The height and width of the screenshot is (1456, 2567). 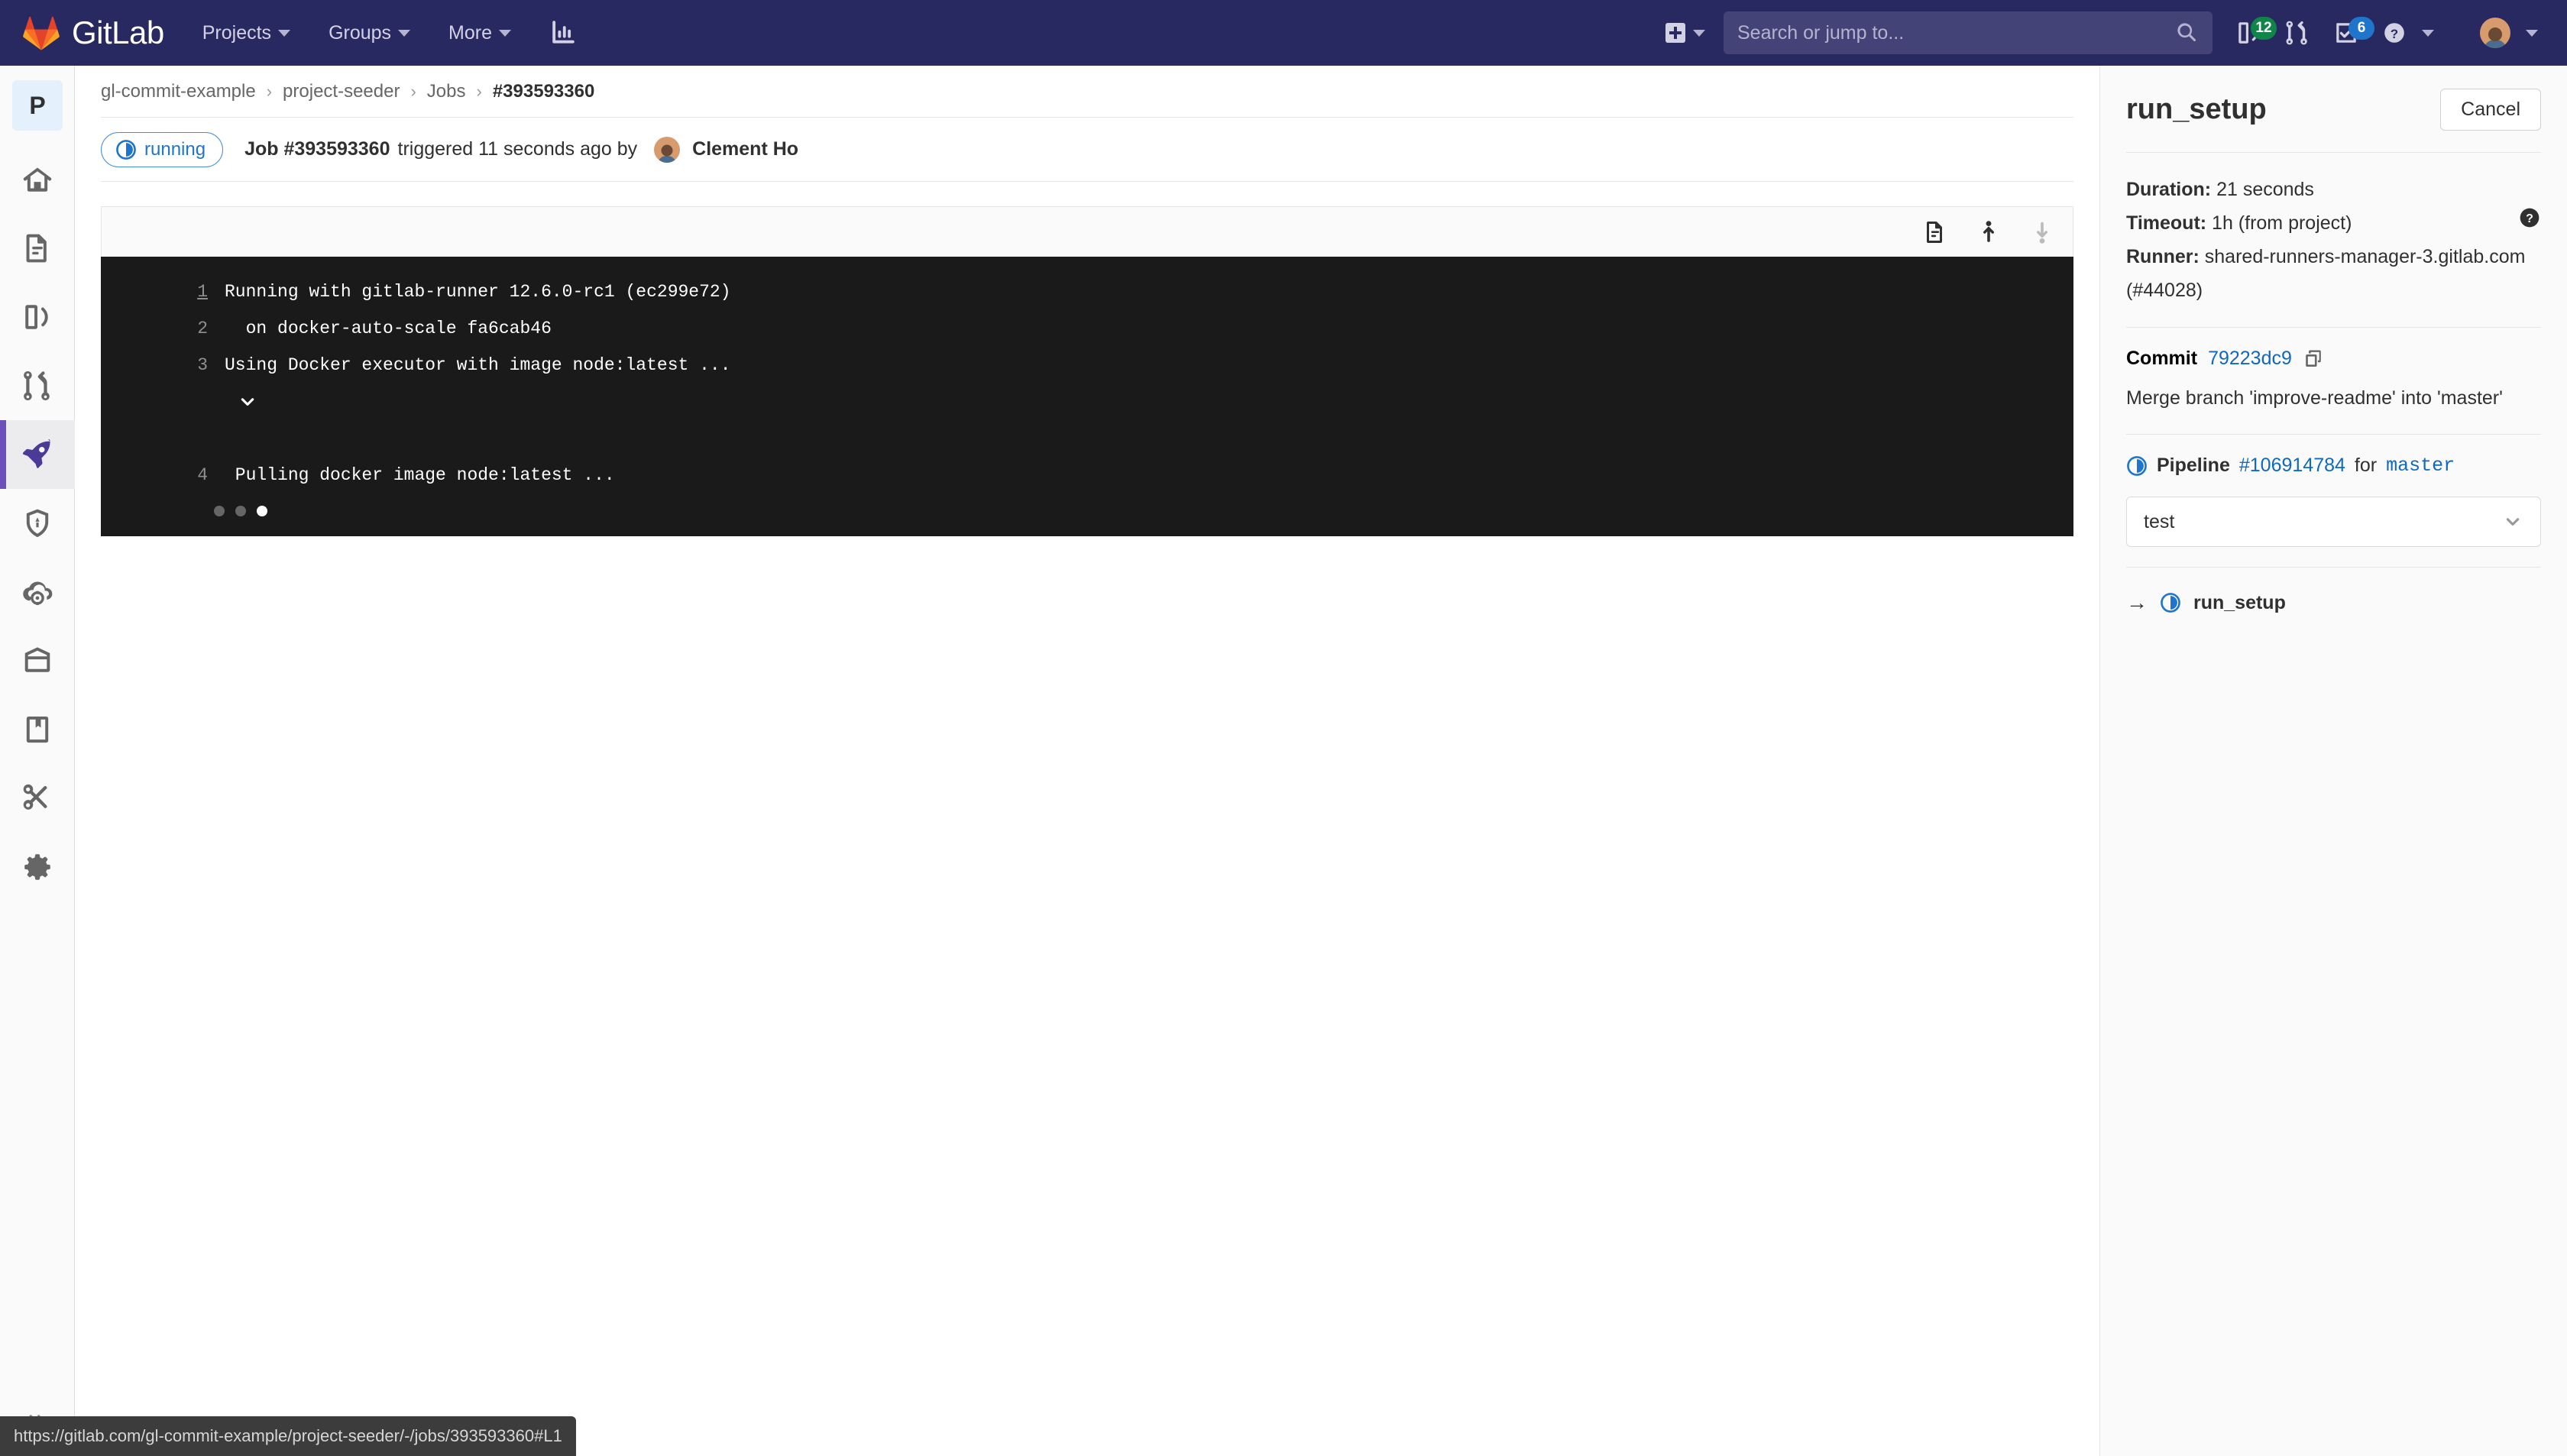 I want to click on sidebar-item-wiki, so click(x=37, y=729).